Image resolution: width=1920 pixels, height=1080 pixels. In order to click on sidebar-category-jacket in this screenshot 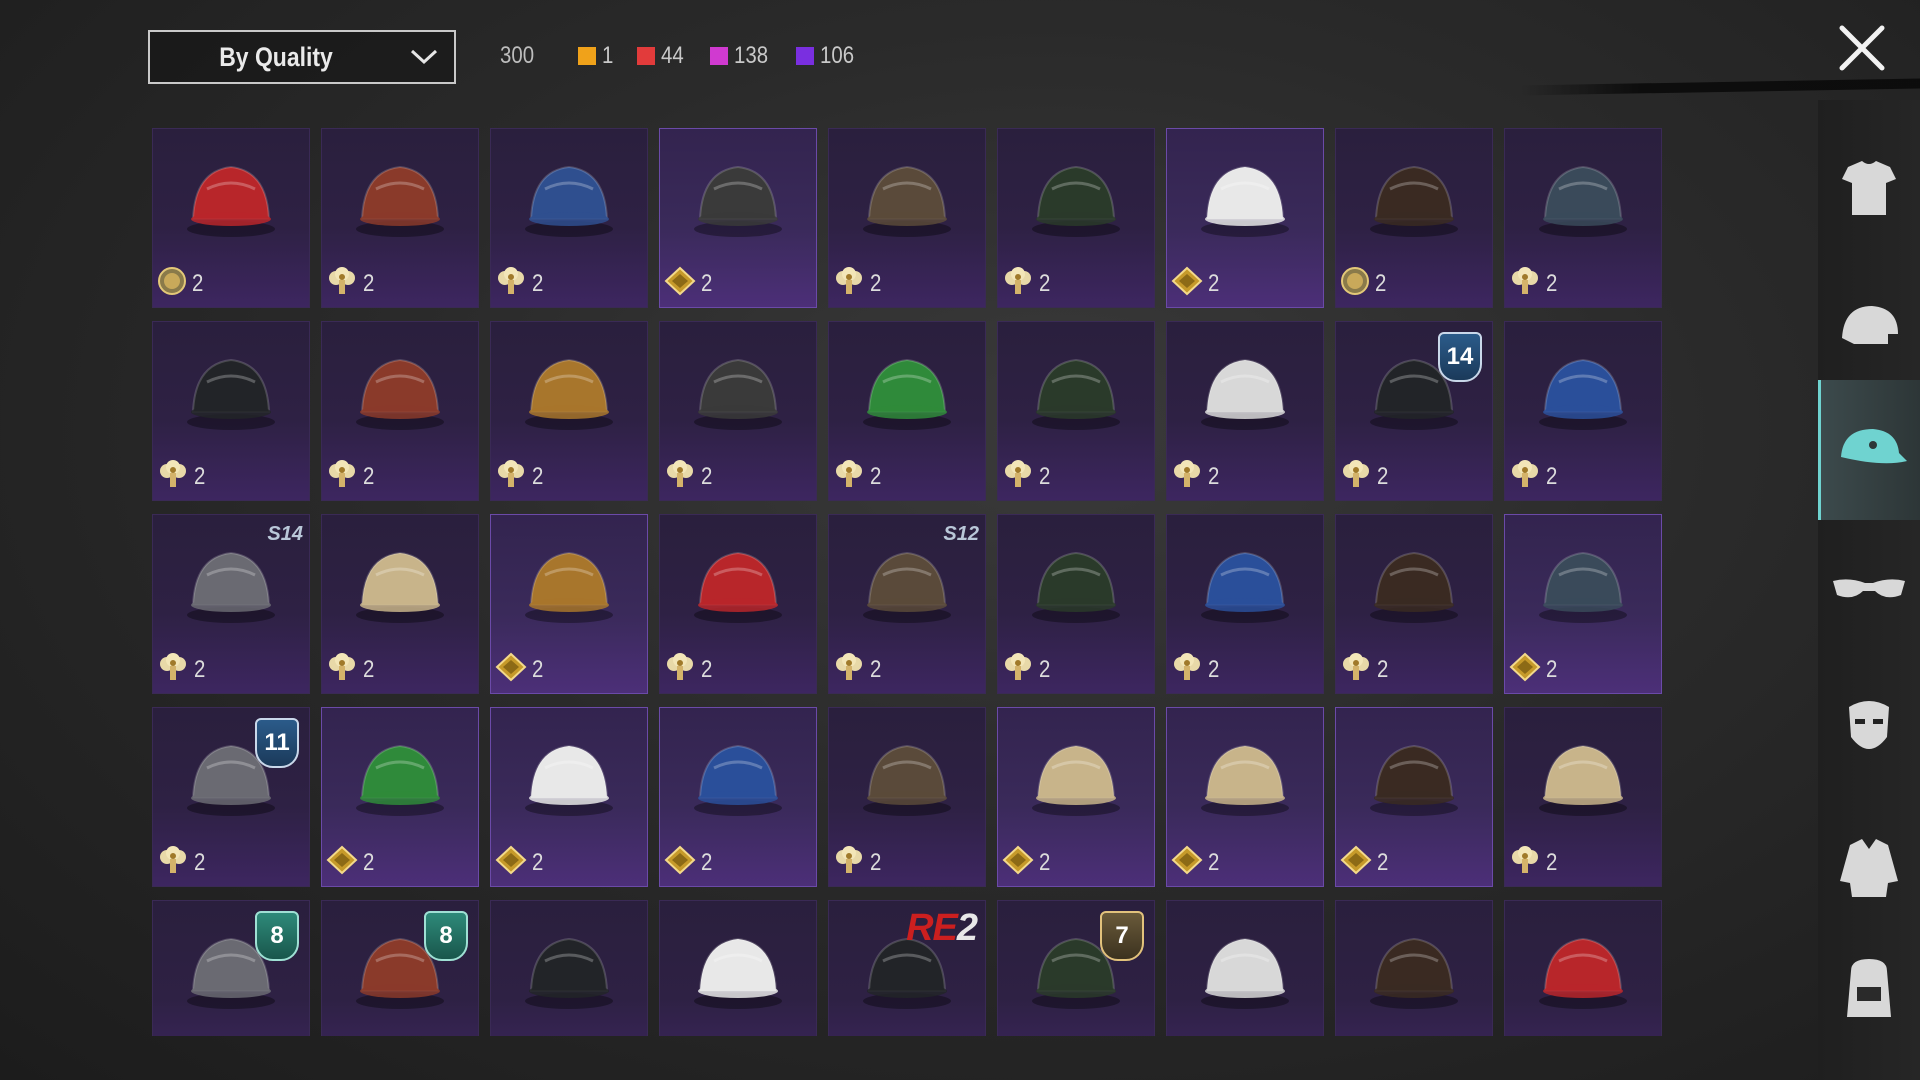, I will do `click(1869, 870)`.